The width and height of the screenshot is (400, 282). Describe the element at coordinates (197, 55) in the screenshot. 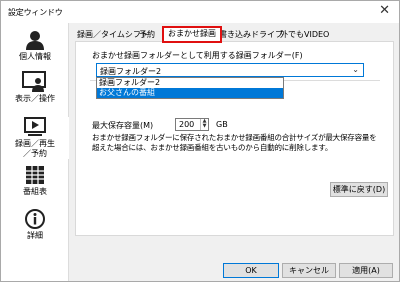

I see `folder-label: おまかせ録画フォルダーとして利用する録画フォルダー(F)` at that location.